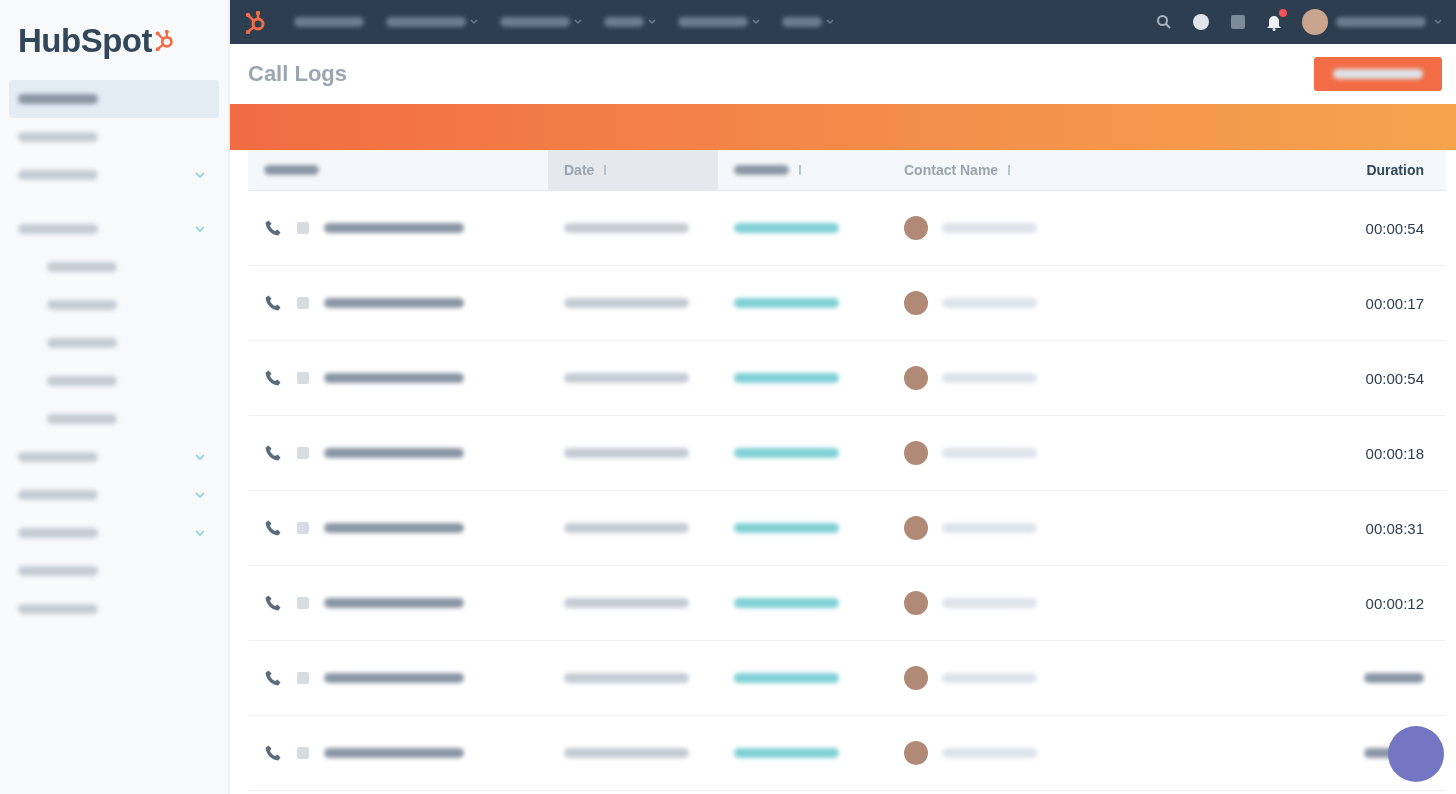  Describe the element at coordinates (1394, 453) in the screenshot. I see `duration-text: 00:00:18` at that location.